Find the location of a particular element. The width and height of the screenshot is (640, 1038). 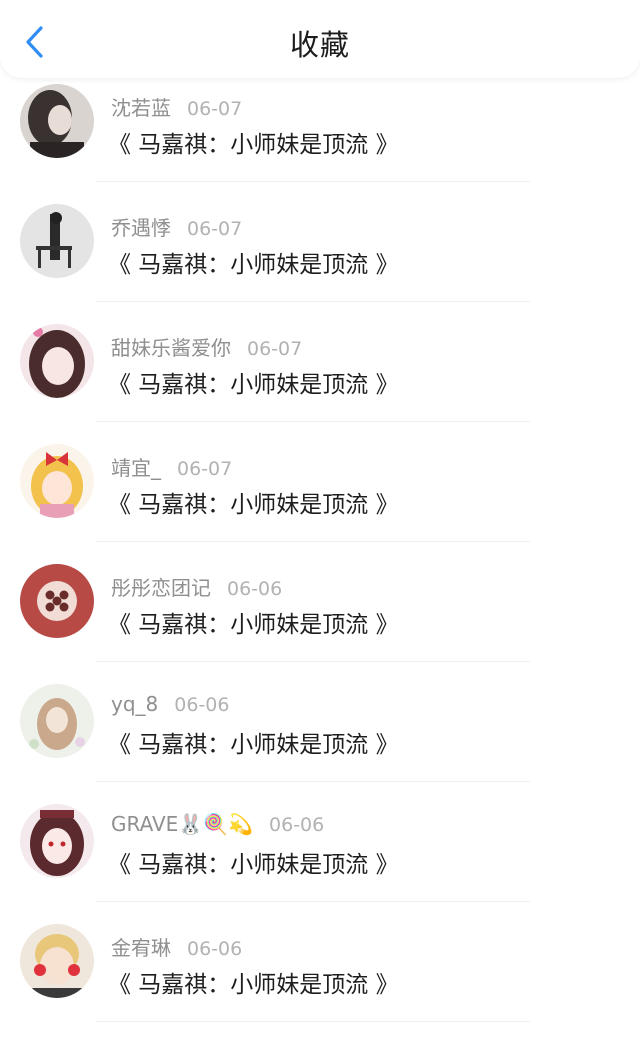

page-title: 收藏 is located at coordinates (319, 45).